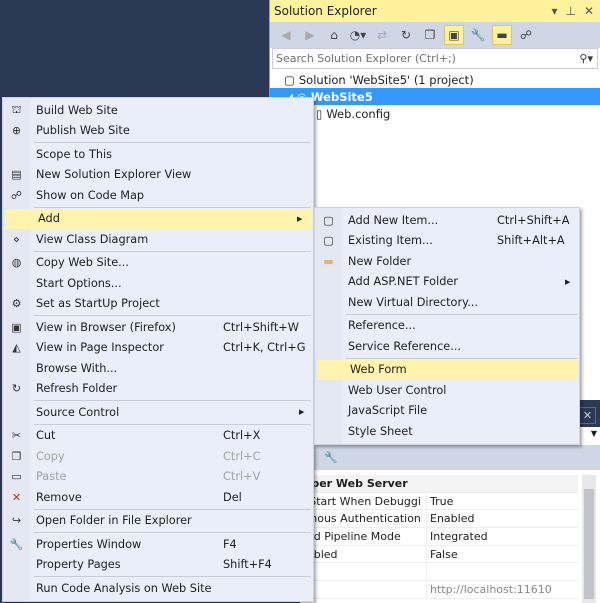 The width and height of the screenshot is (600, 603). What do you see at coordinates (289, 79) in the screenshot?
I see `solution-icon: ▢` at bounding box center [289, 79].